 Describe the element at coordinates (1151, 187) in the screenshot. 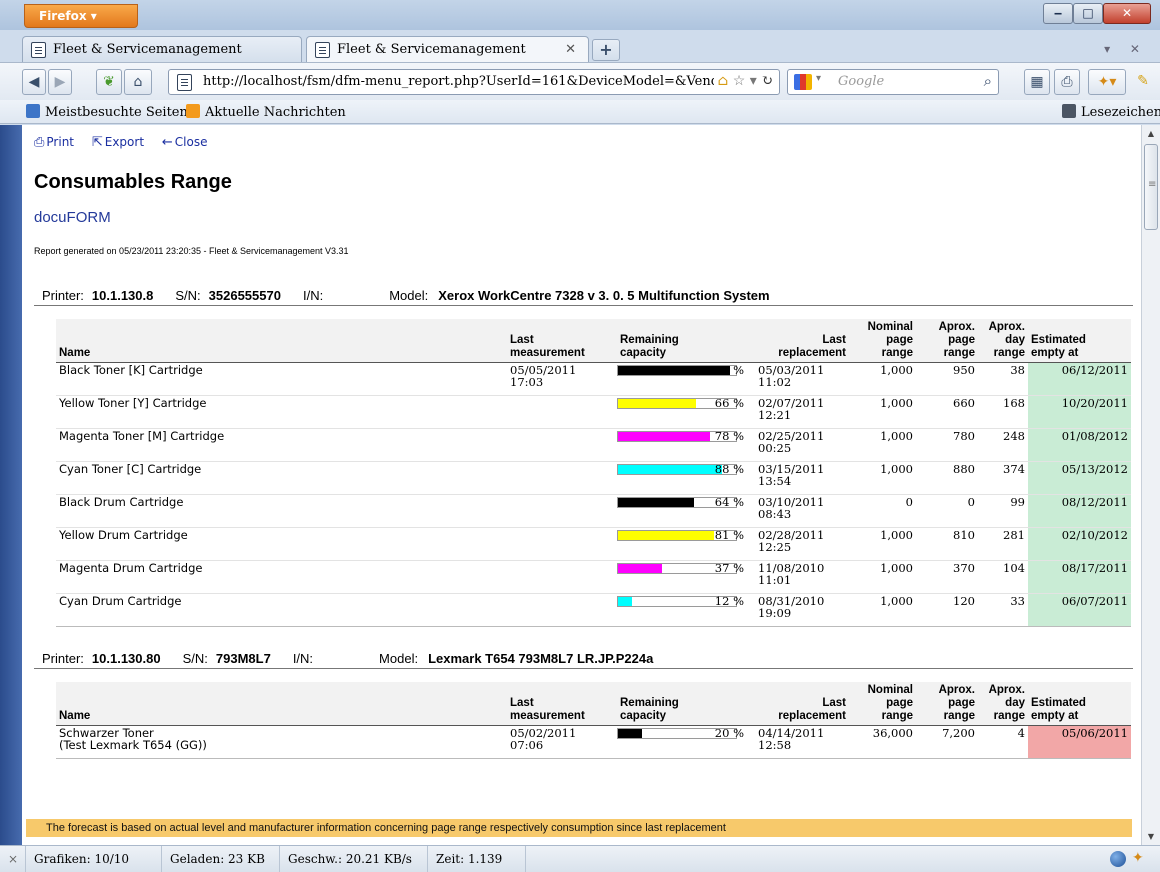

I see `scroll-thumb` at that location.